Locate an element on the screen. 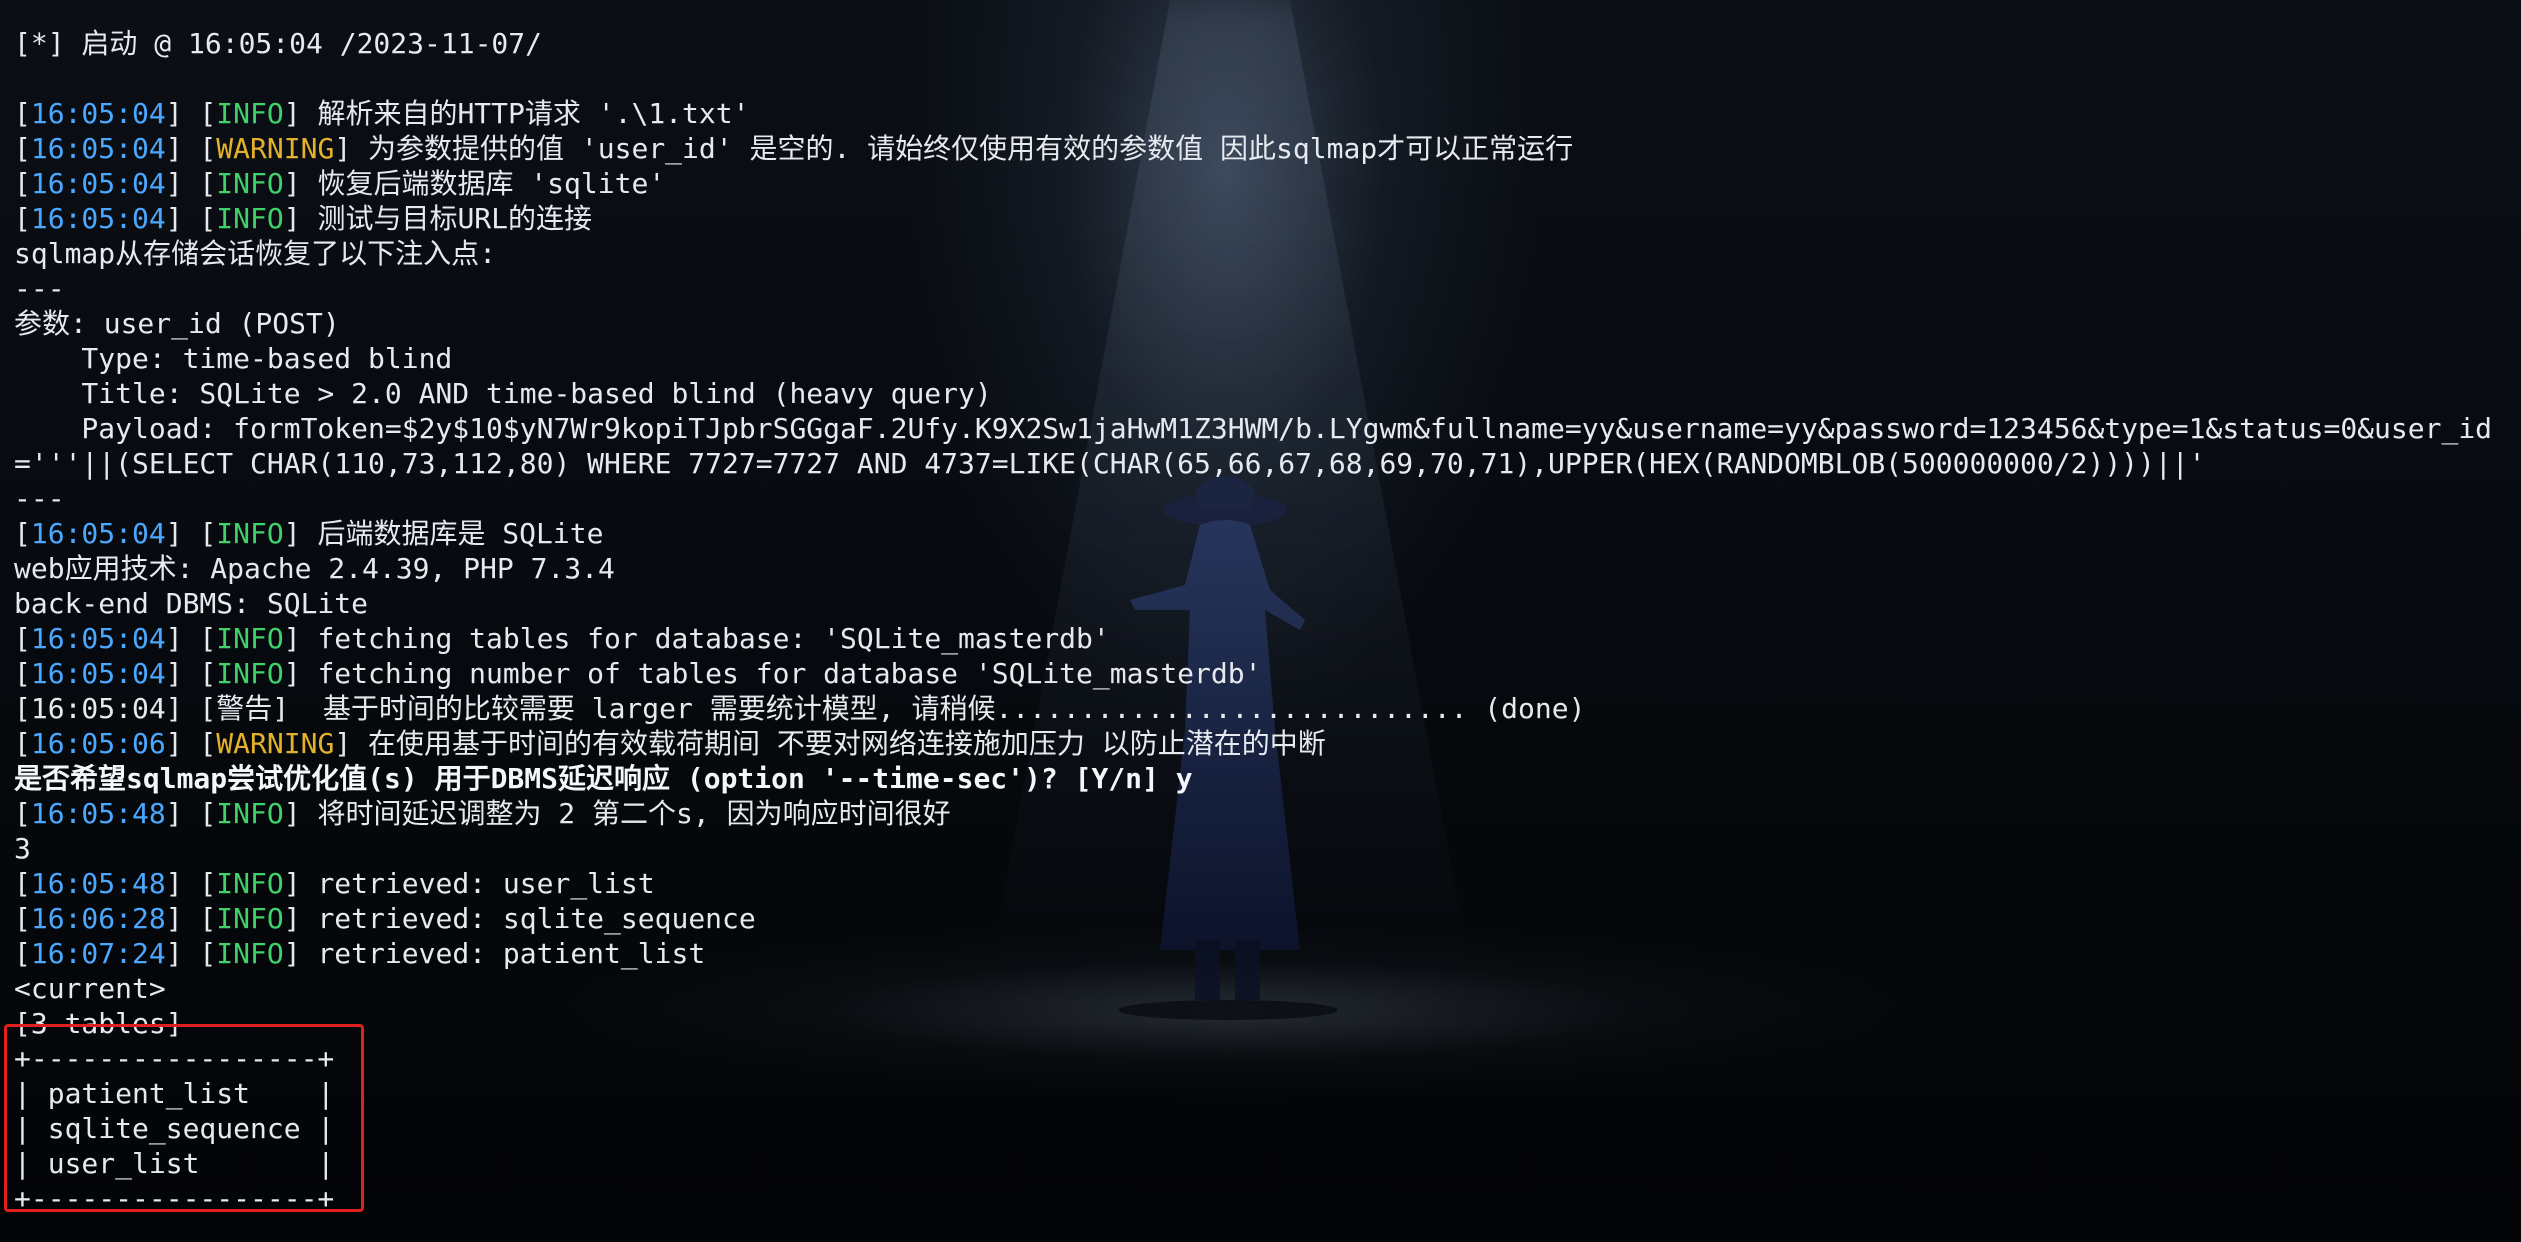  log-message: retrieved: sqlite_sequence is located at coordinates (536, 918).